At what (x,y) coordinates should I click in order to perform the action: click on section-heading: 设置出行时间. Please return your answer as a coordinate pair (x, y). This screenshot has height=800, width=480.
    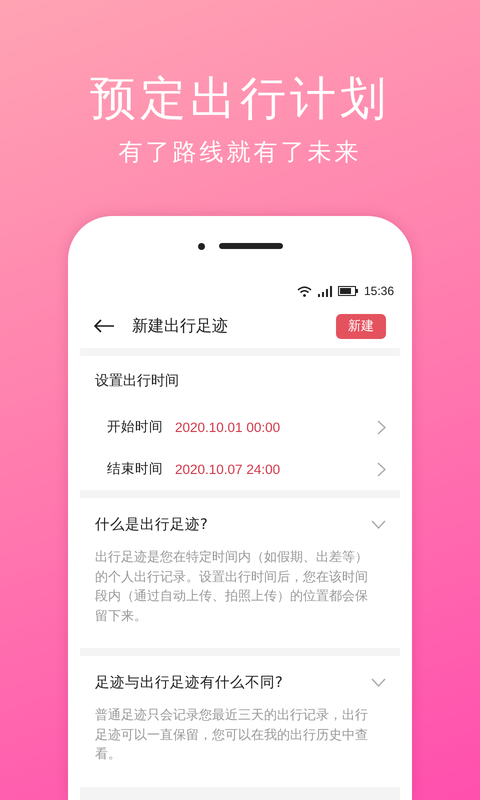
    Looking at the image, I should click on (137, 381).